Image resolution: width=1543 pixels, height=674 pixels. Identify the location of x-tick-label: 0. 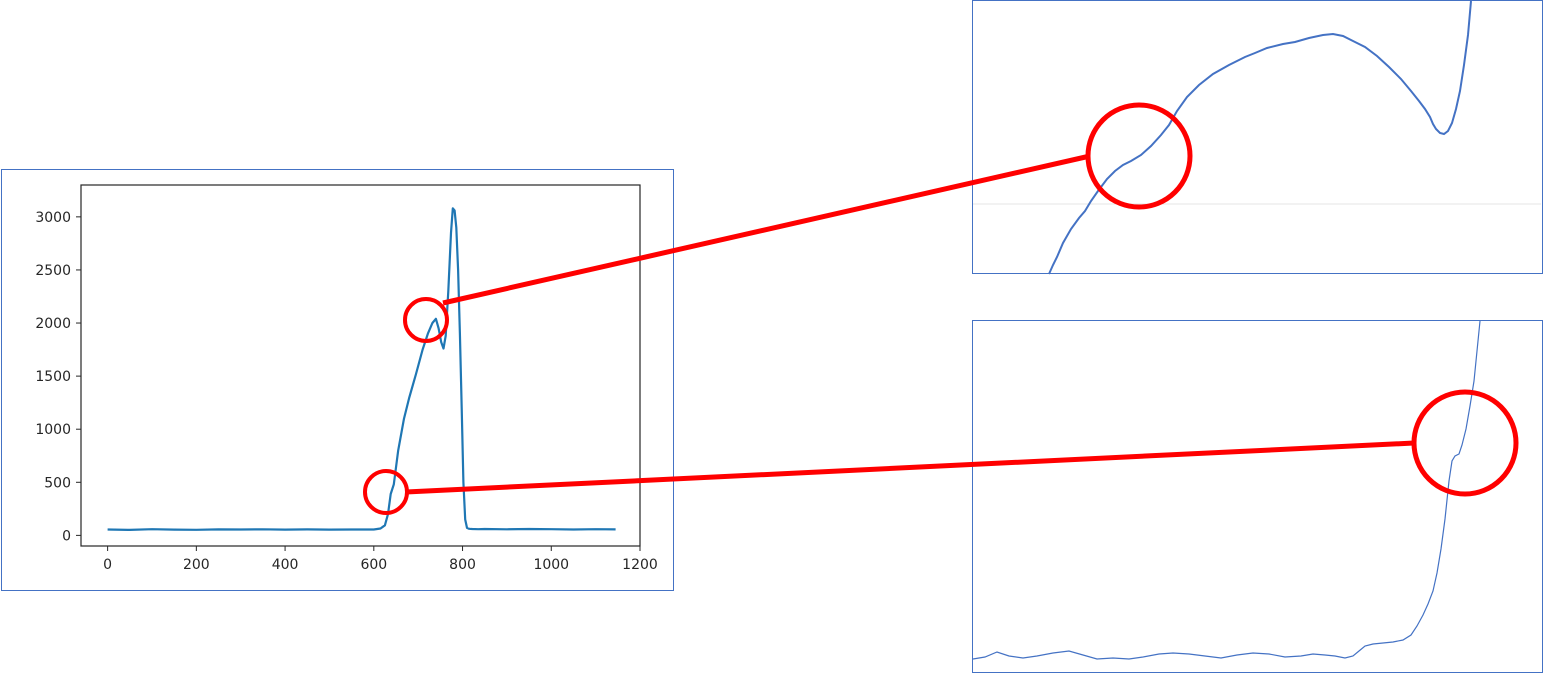
(107, 565).